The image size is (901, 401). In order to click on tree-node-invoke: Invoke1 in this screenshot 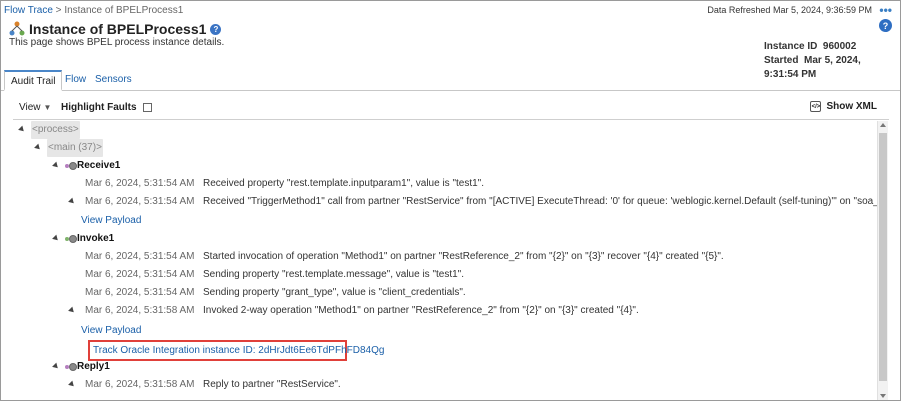, I will do `click(445, 239)`.